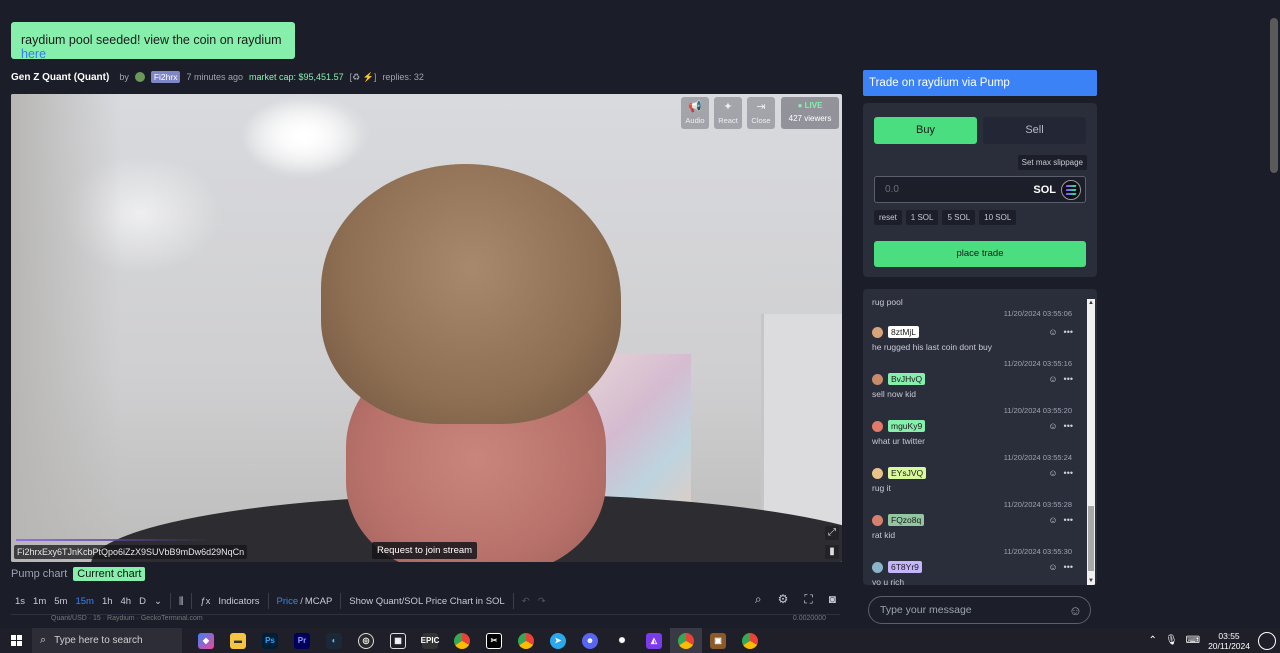  I want to click on discord-icon: ☻, so click(590, 640).